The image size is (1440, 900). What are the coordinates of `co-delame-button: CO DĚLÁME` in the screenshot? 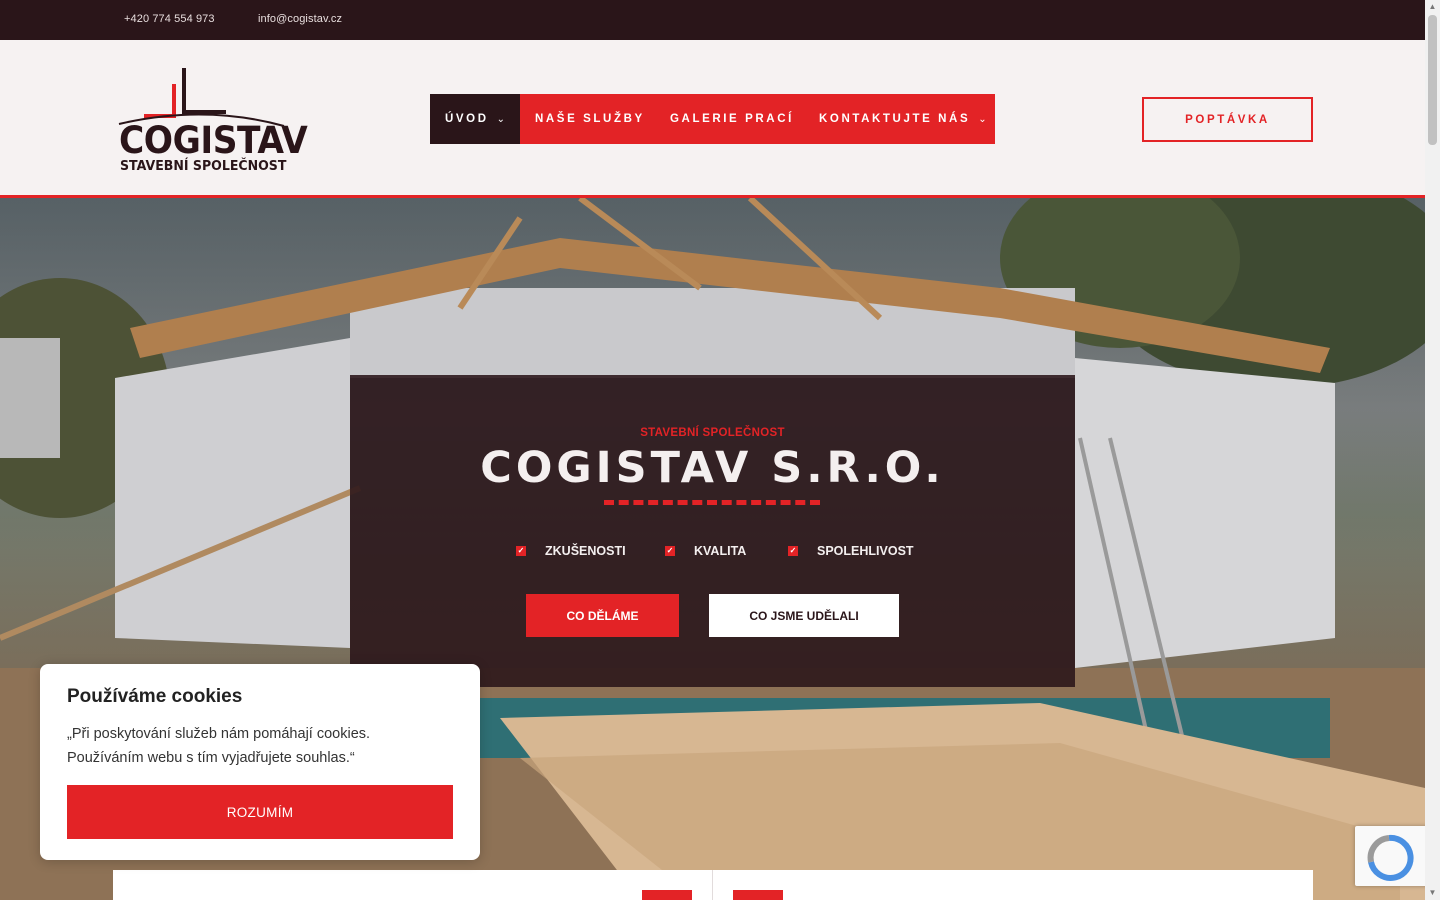 It's located at (602, 615).